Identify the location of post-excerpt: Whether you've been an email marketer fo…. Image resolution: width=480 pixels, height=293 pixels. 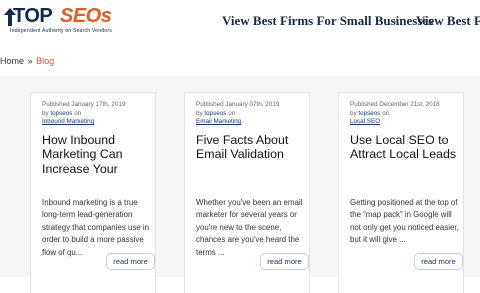
(249, 227).